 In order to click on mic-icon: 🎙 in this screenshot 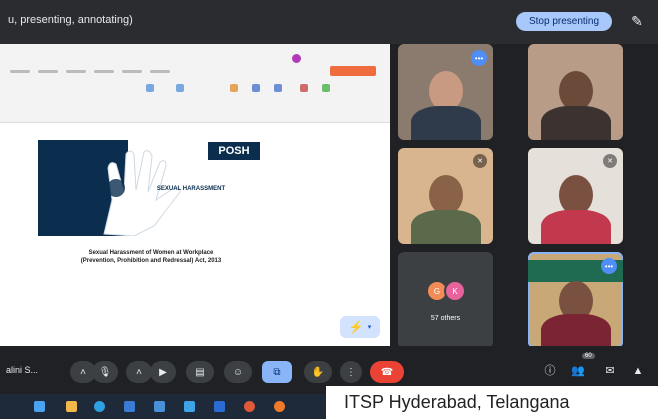, I will do `click(105, 372)`.